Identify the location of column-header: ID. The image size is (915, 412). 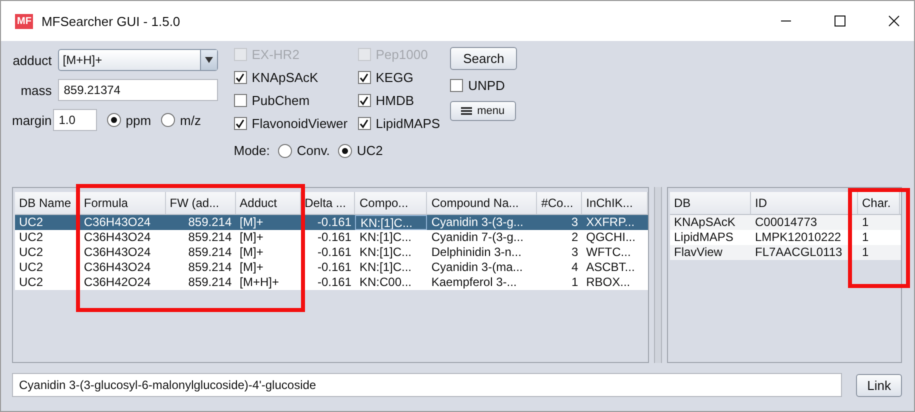
(804, 203).